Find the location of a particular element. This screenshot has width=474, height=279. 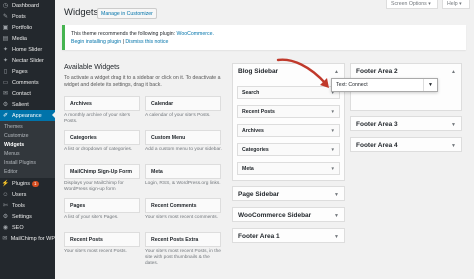

widget-tile: Recent Posts is located at coordinates (102, 239).